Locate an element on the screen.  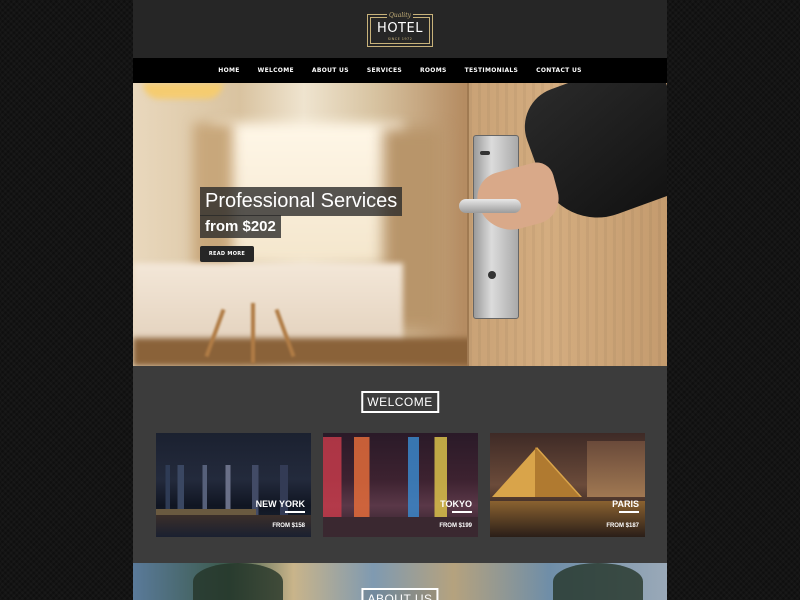
paris-palace is located at coordinates (616, 469).